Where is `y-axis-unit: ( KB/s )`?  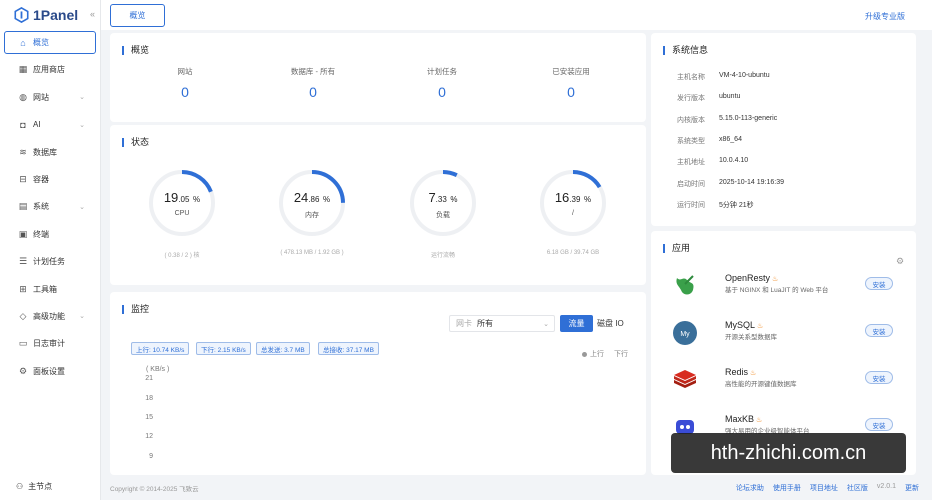
y-axis-unit: ( KB/s ) is located at coordinates (158, 369).